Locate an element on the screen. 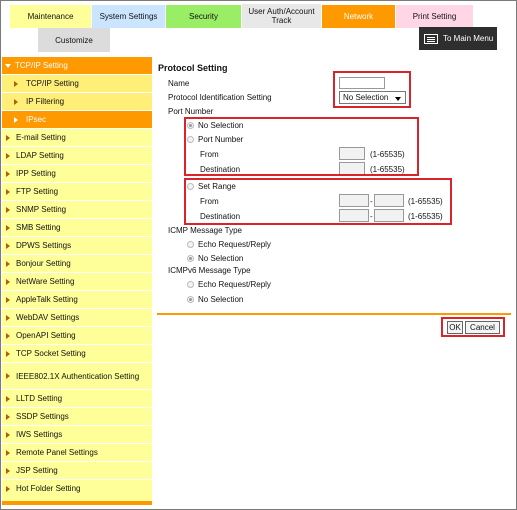 The image size is (517, 510). sidebar-item: DPWS Settings is located at coordinates (77, 245).